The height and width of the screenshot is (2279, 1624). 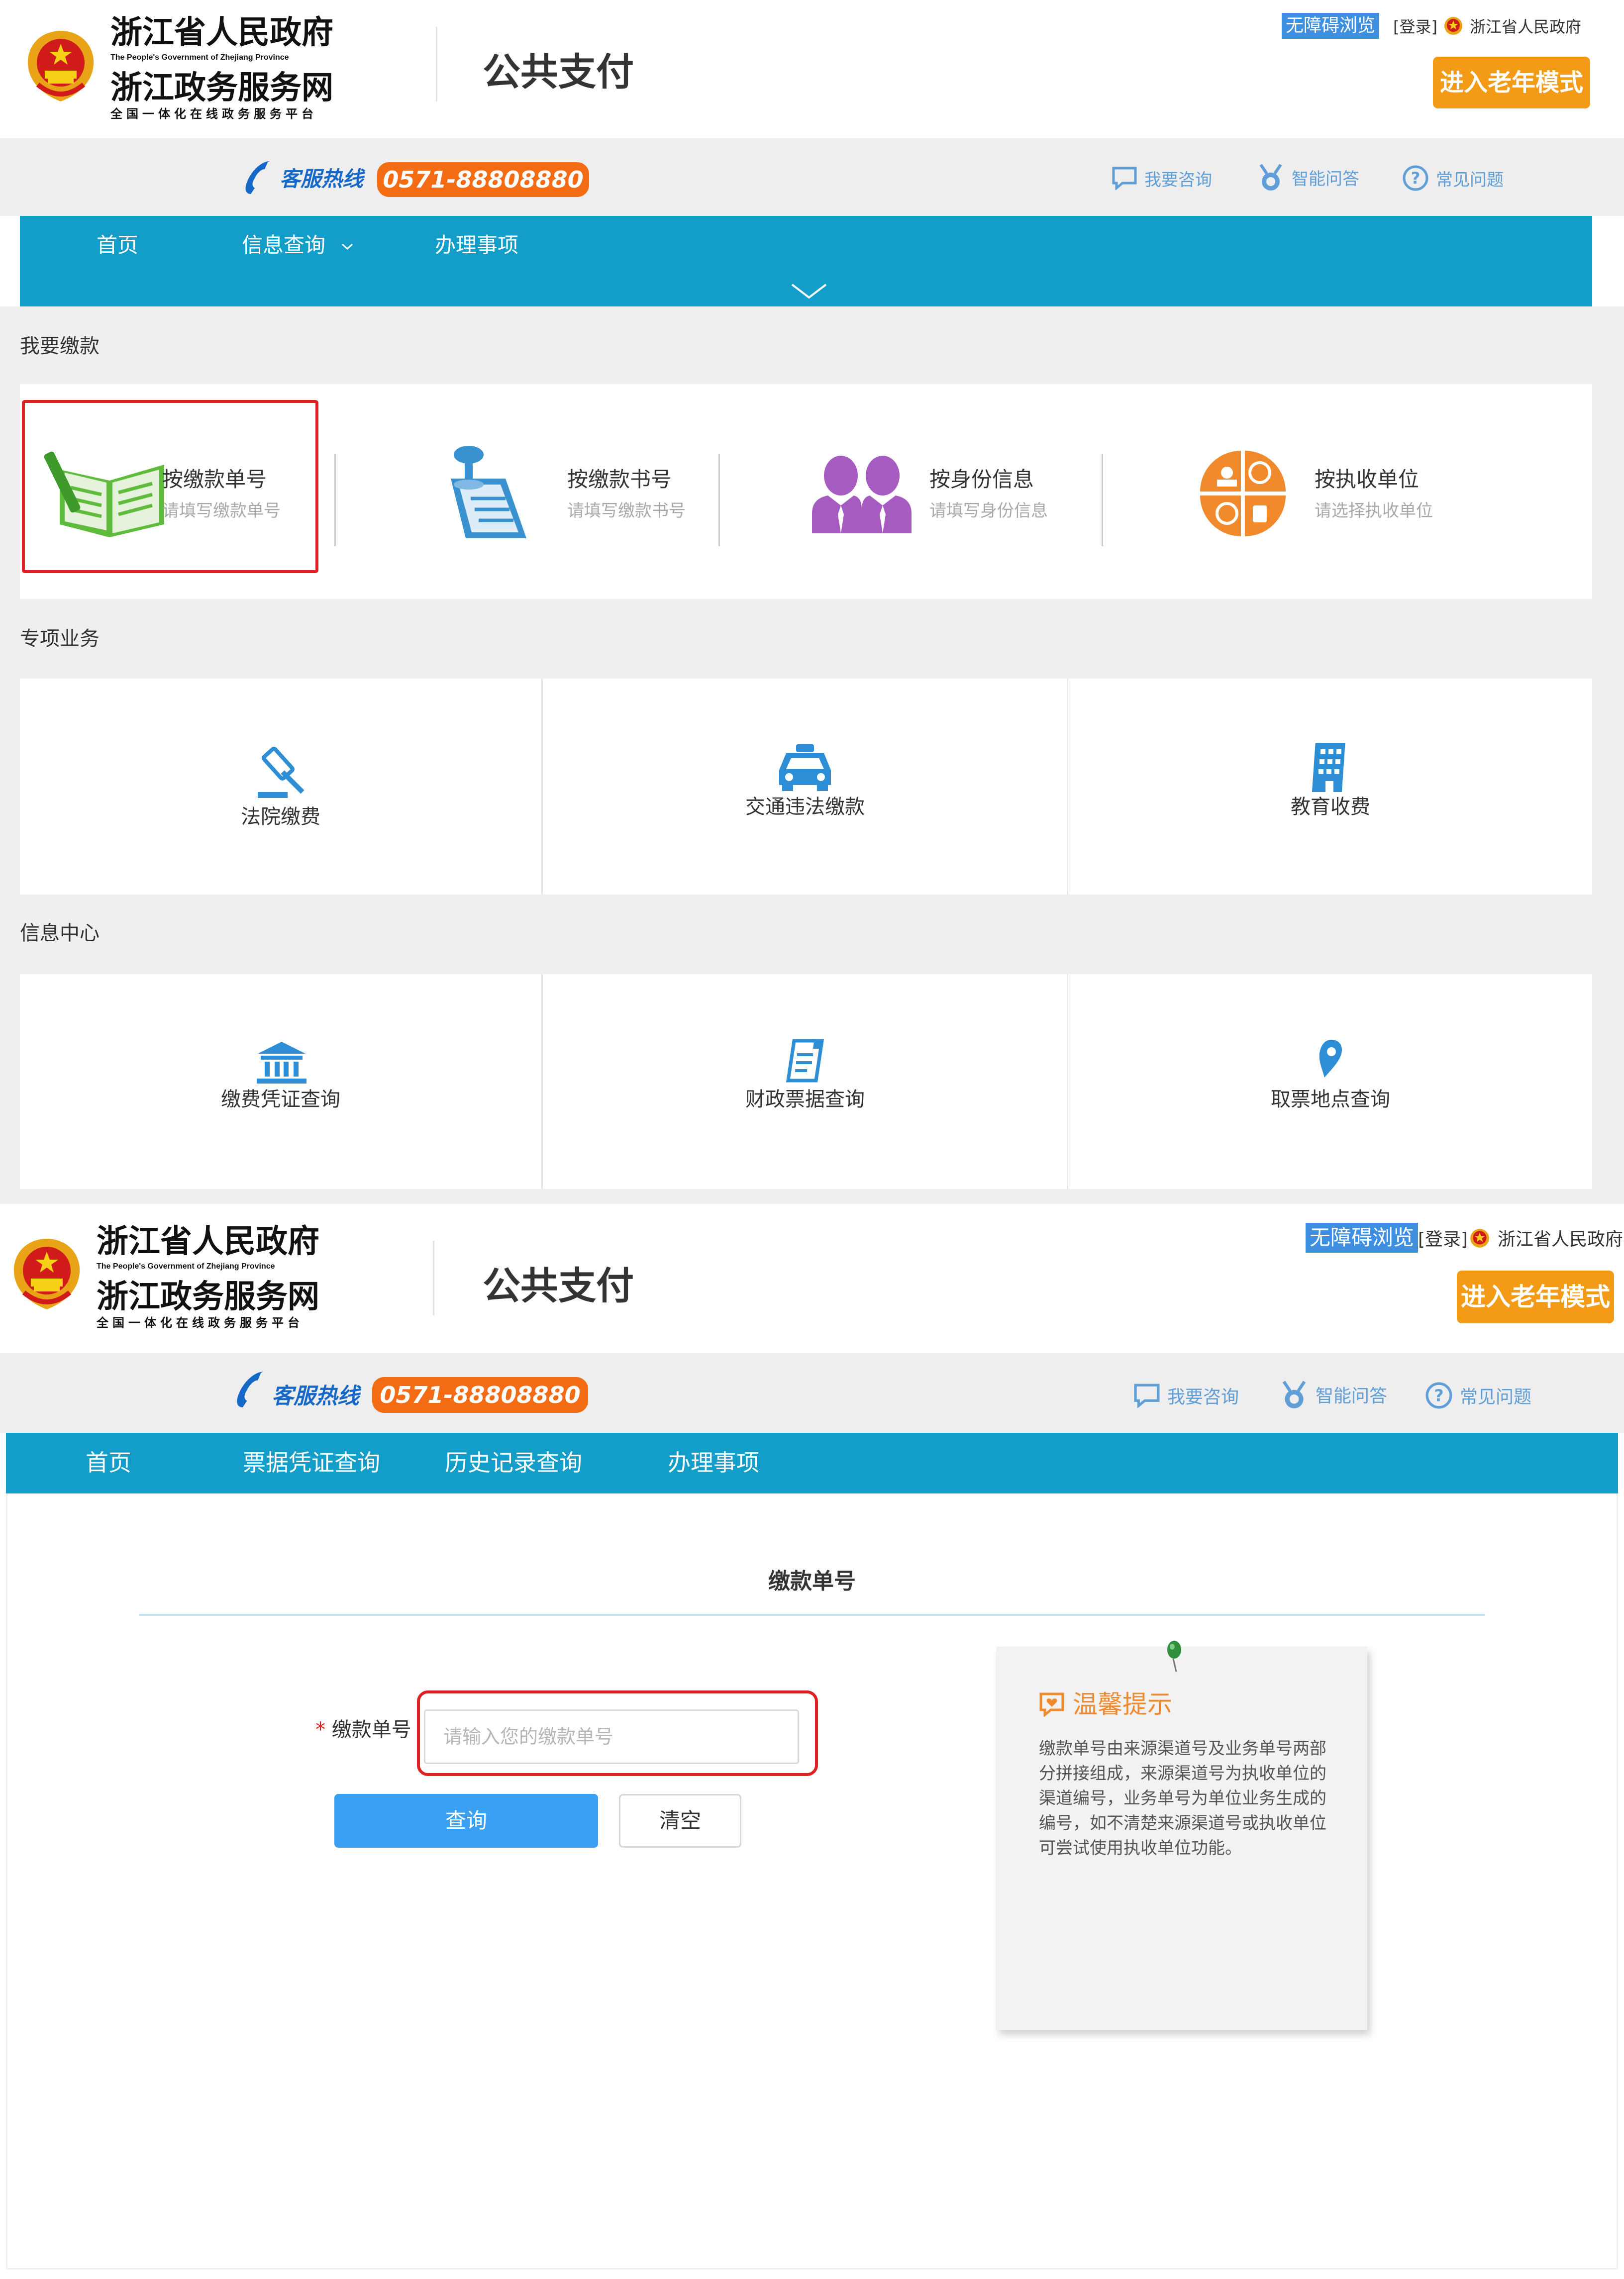 I want to click on special-section-label: 专项业务, so click(x=60, y=639).